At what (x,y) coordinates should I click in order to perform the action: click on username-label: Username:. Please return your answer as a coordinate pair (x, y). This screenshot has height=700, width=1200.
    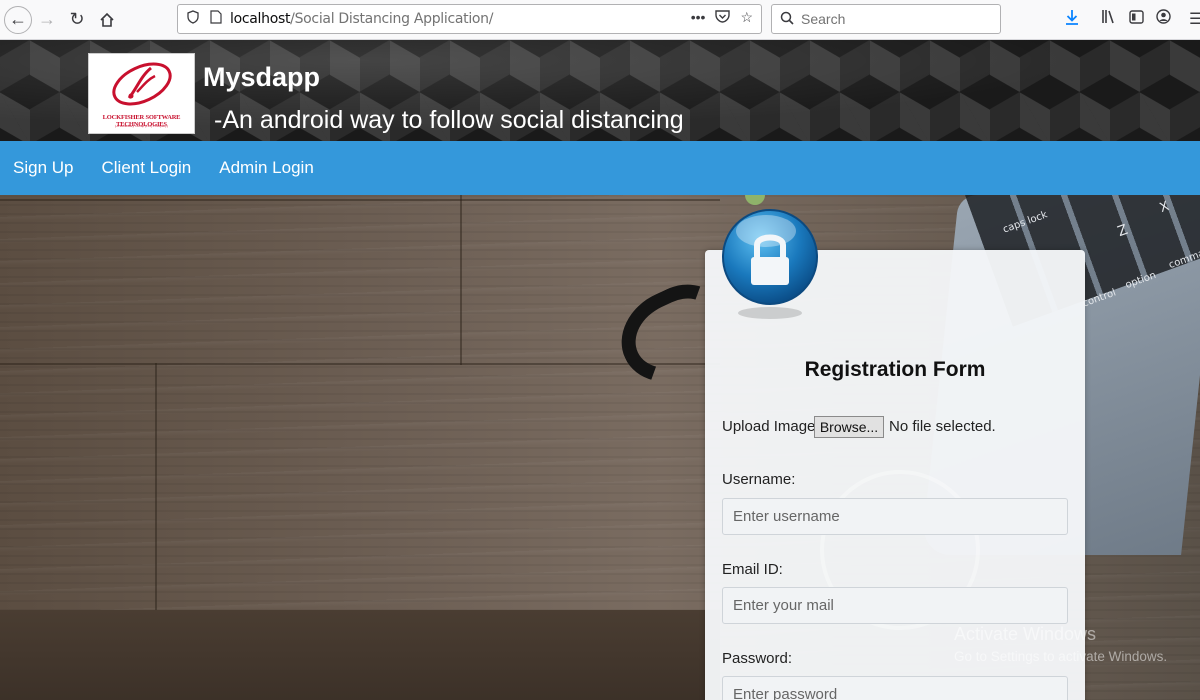
    Looking at the image, I should click on (759, 479).